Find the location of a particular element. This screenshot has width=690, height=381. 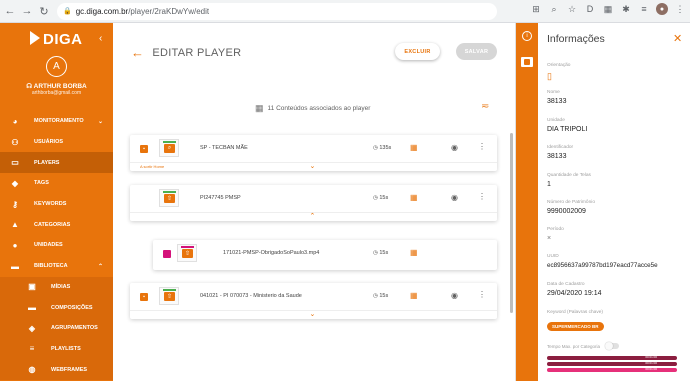

folder-icon: ▬ is located at coordinates (15, 266).